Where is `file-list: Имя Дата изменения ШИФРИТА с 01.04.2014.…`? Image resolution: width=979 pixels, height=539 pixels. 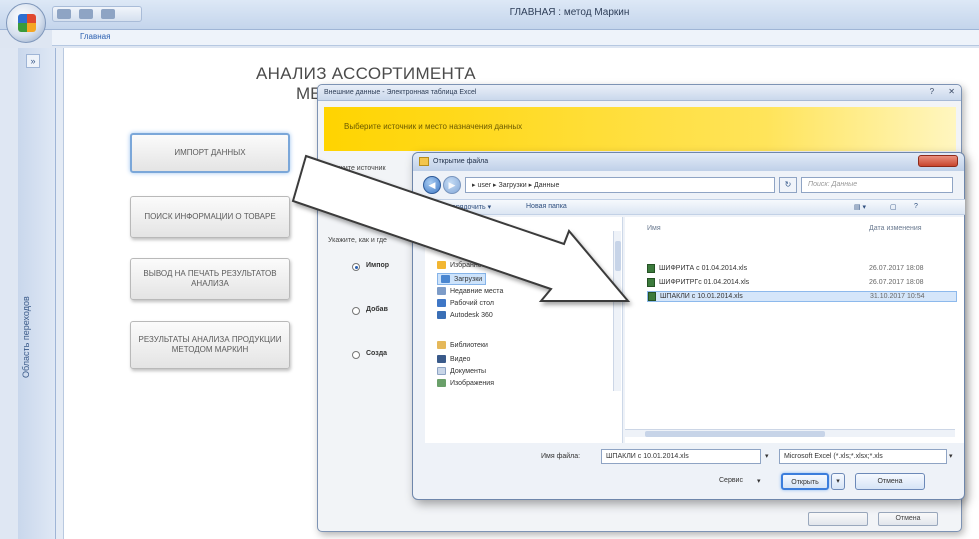
file-list: Имя Дата изменения ШИФРИТА с 01.04.2014.… is located at coordinates (794, 330).